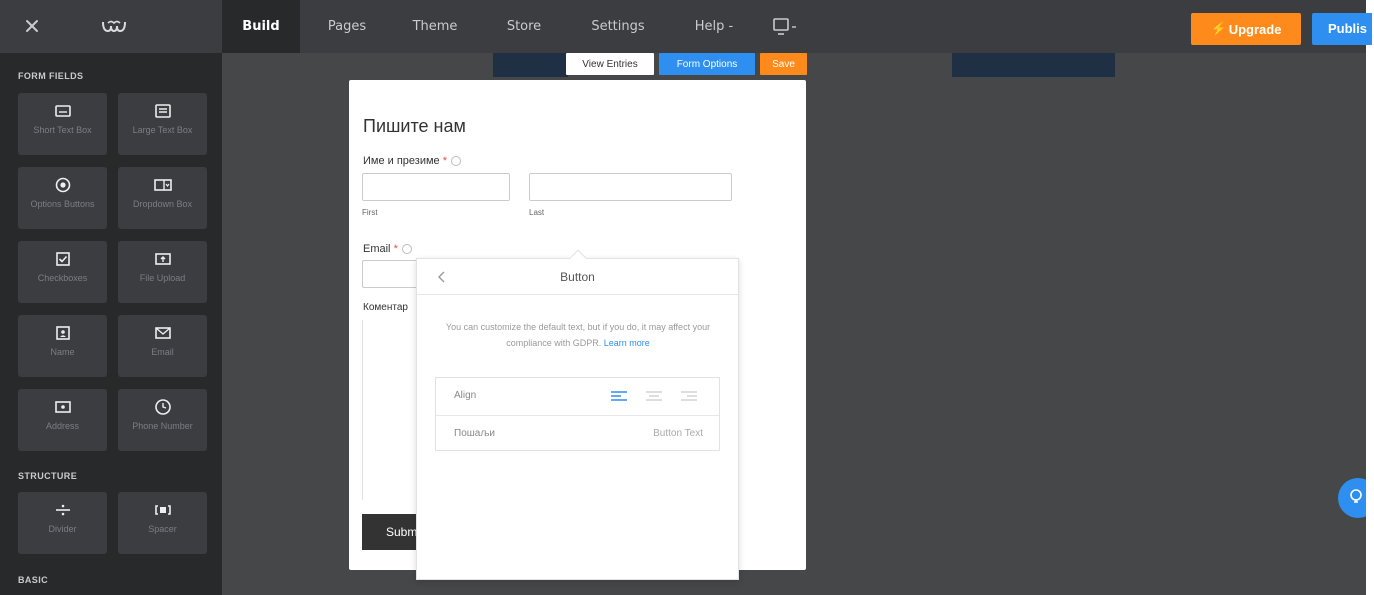  Describe the element at coordinates (62, 420) in the screenshot. I see `field-address: Address` at that location.